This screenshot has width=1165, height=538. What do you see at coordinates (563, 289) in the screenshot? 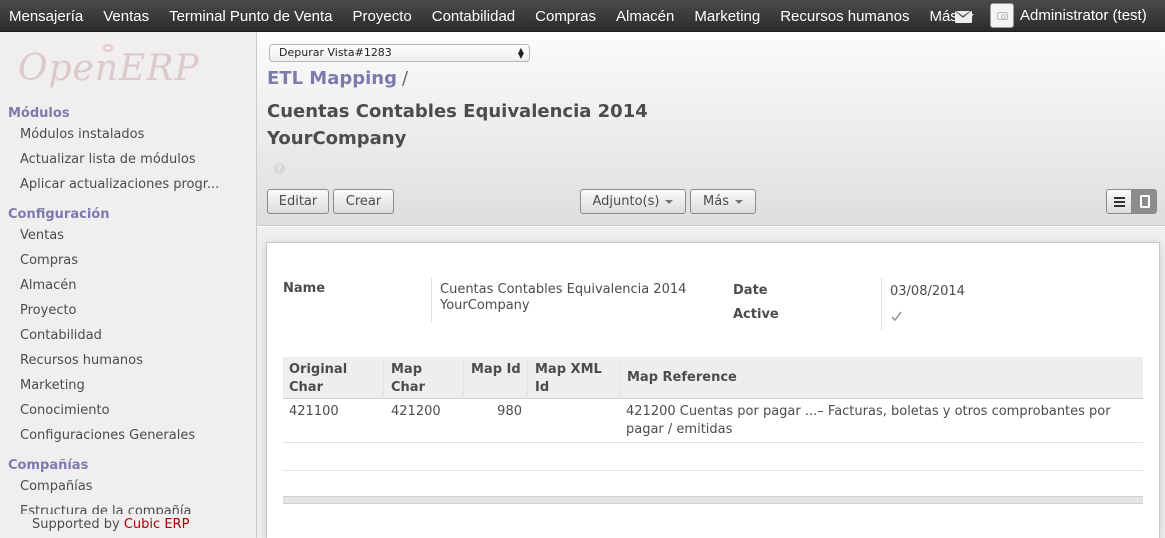
I see `name-value-line1: Cuentas Contables Equivalencia 2014` at bounding box center [563, 289].